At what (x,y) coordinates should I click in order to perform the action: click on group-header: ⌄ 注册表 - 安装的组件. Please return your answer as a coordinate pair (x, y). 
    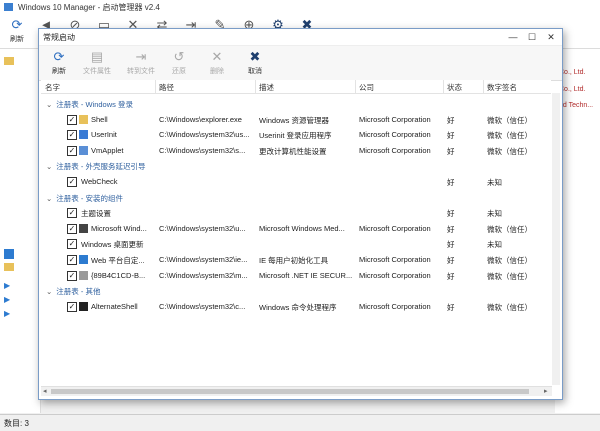
    Looking at the image, I should click on (84, 198).